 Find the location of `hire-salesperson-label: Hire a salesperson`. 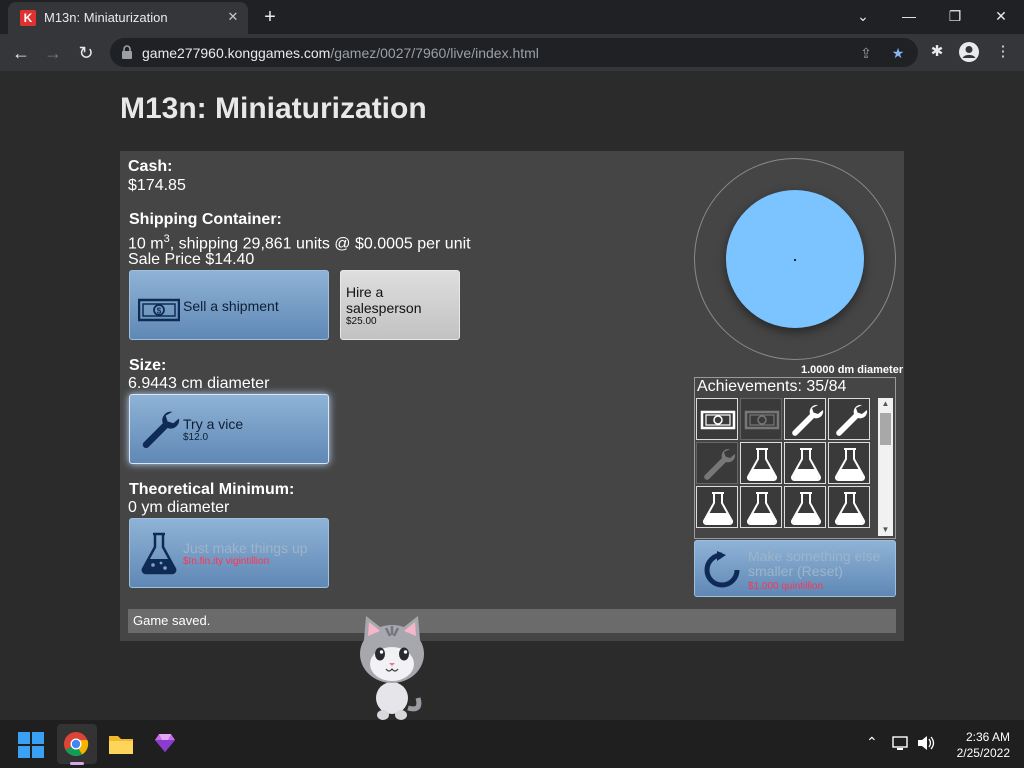

hire-salesperson-label: Hire a salesperson is located at coordinates (384, 300).